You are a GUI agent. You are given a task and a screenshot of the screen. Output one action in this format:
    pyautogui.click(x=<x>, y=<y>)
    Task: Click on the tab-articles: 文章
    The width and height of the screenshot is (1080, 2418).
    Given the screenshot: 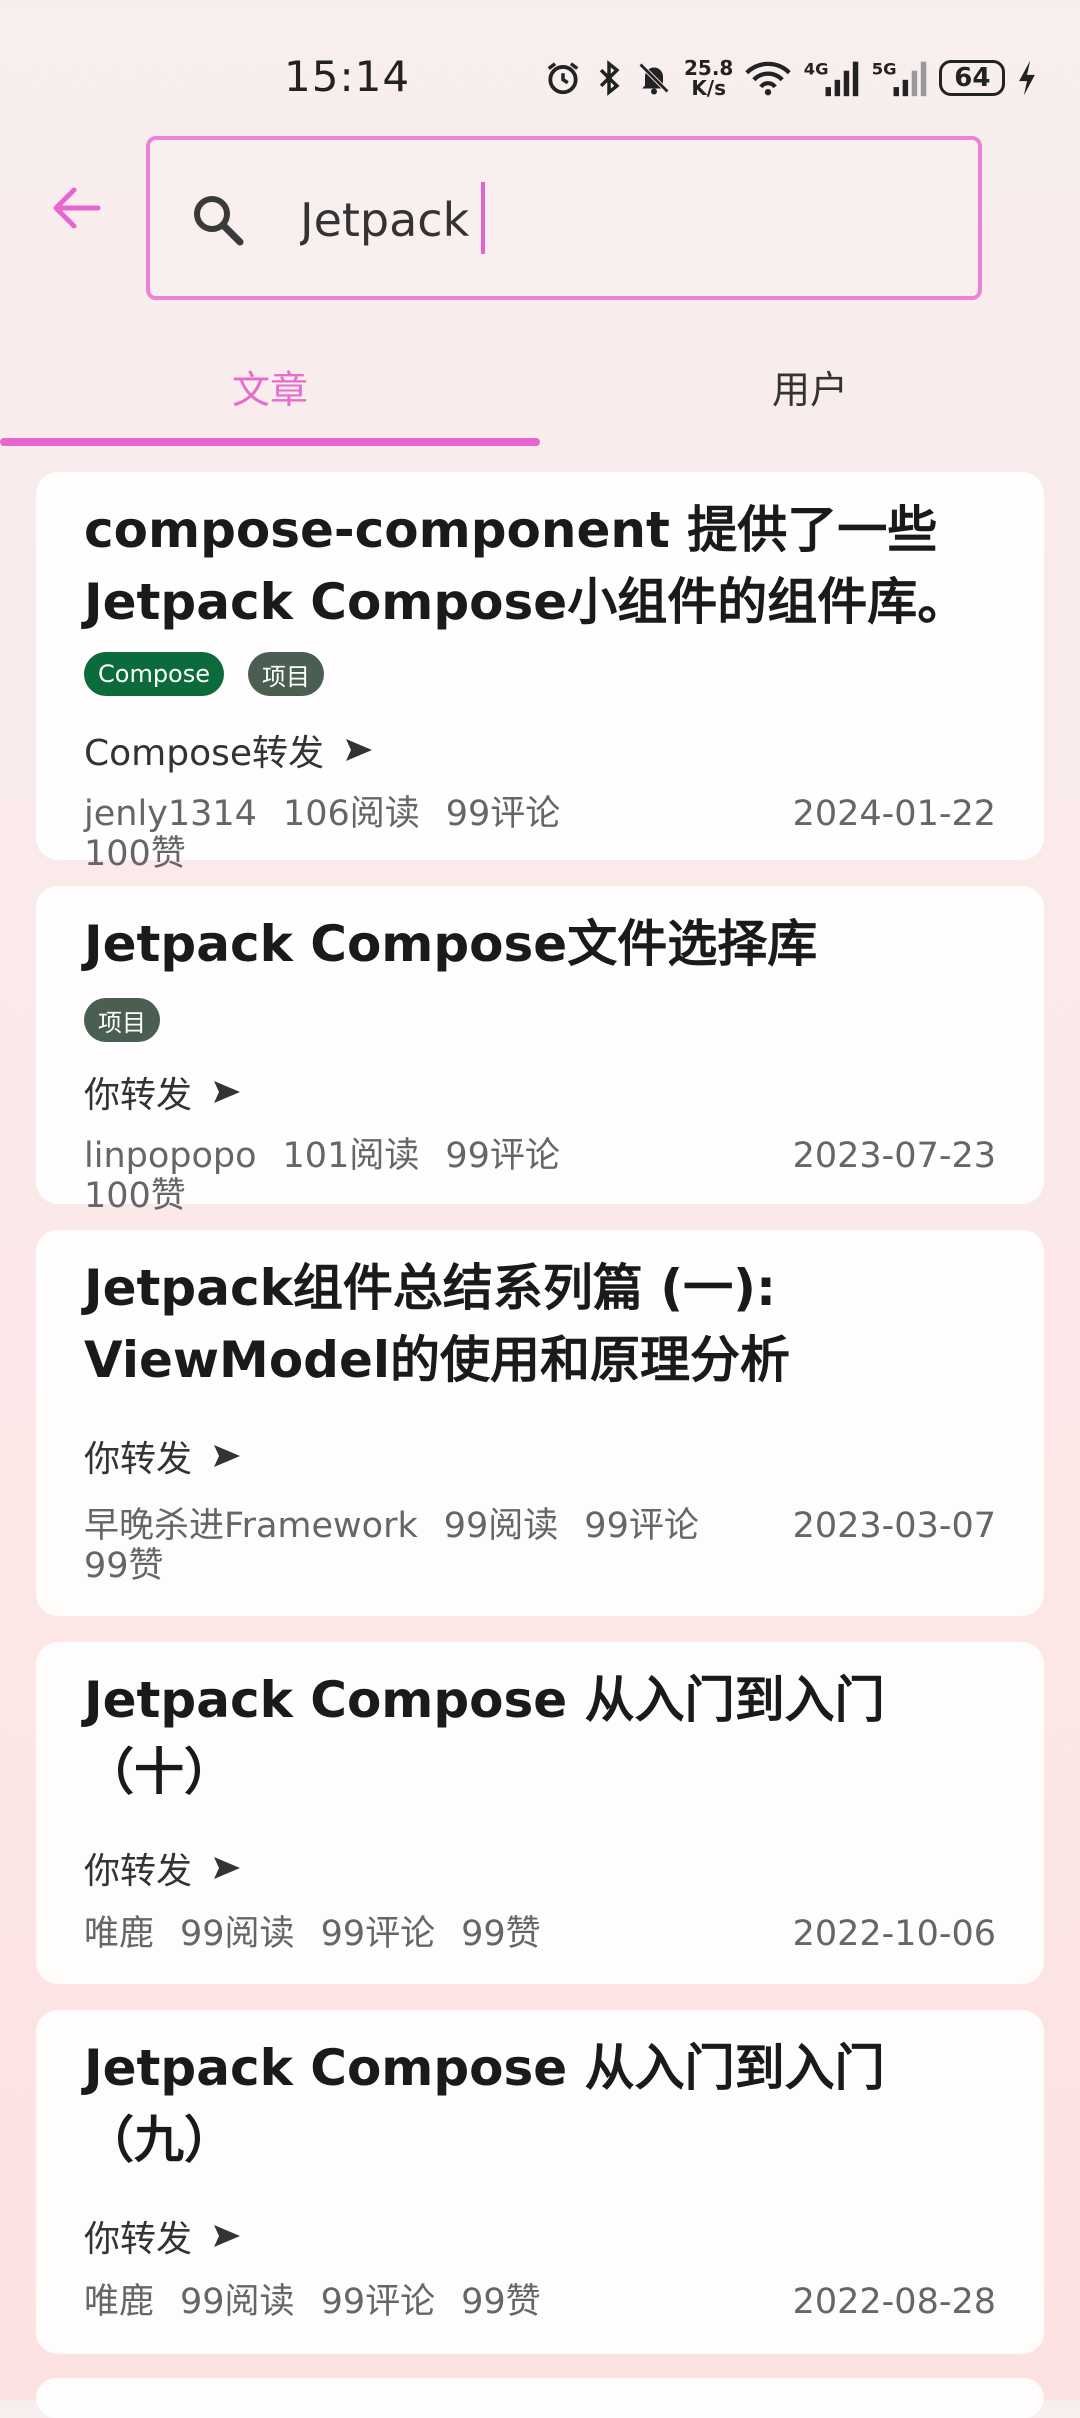 What is the action you would take?
    pyautogui.click(x=270, y=386)
    